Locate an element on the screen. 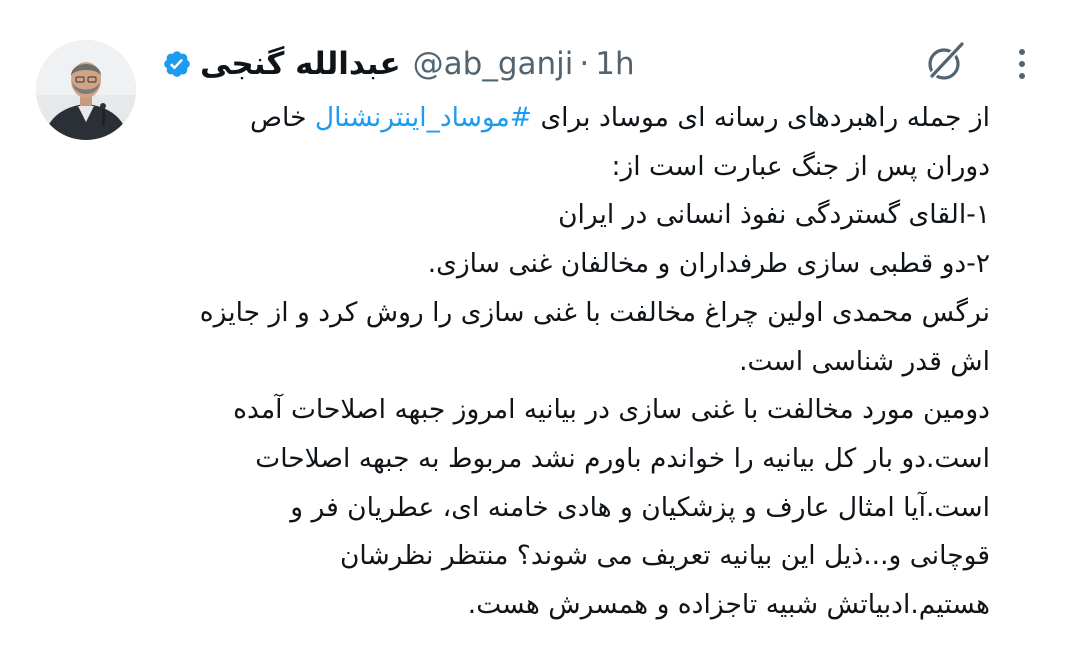  grok-icon is located at coordinates (945, 63).